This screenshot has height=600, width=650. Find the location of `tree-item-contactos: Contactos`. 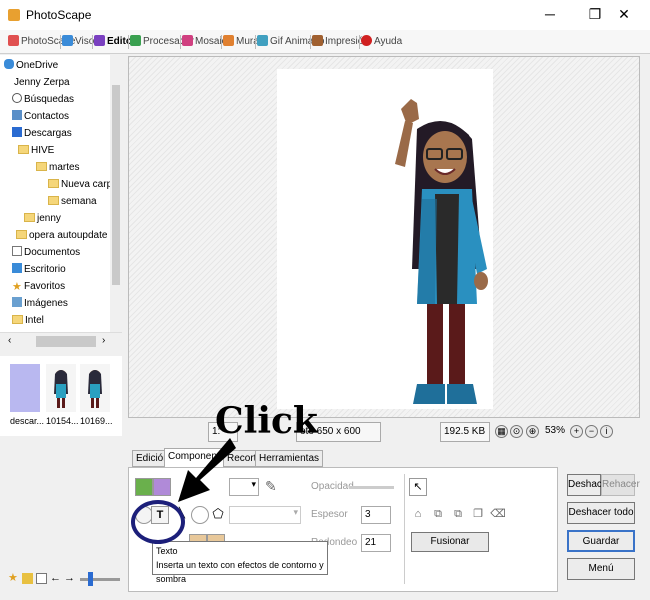

tree-item-contactos: Contactos is located at coordinates (40, 117).